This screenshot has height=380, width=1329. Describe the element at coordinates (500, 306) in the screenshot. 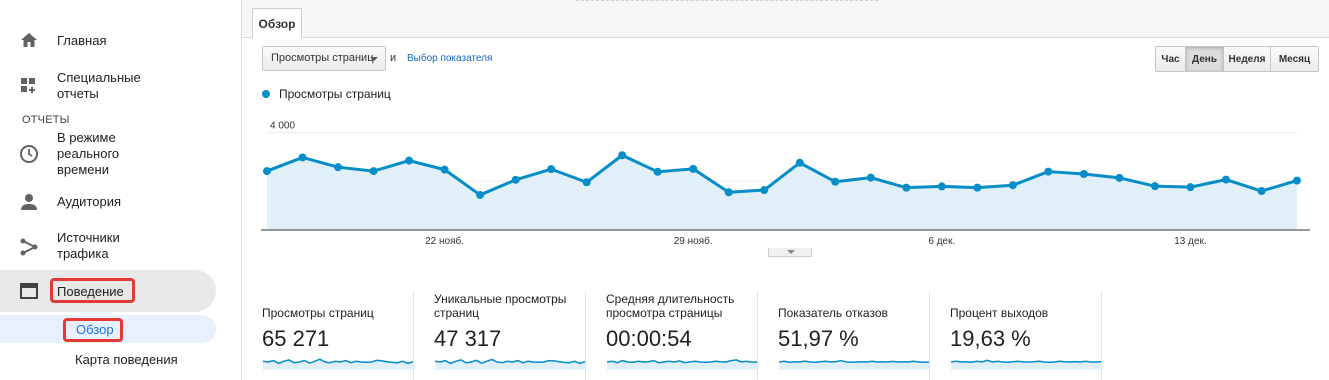

I see `metric-tile-label: Уникальные просмотры страниц` at that location.